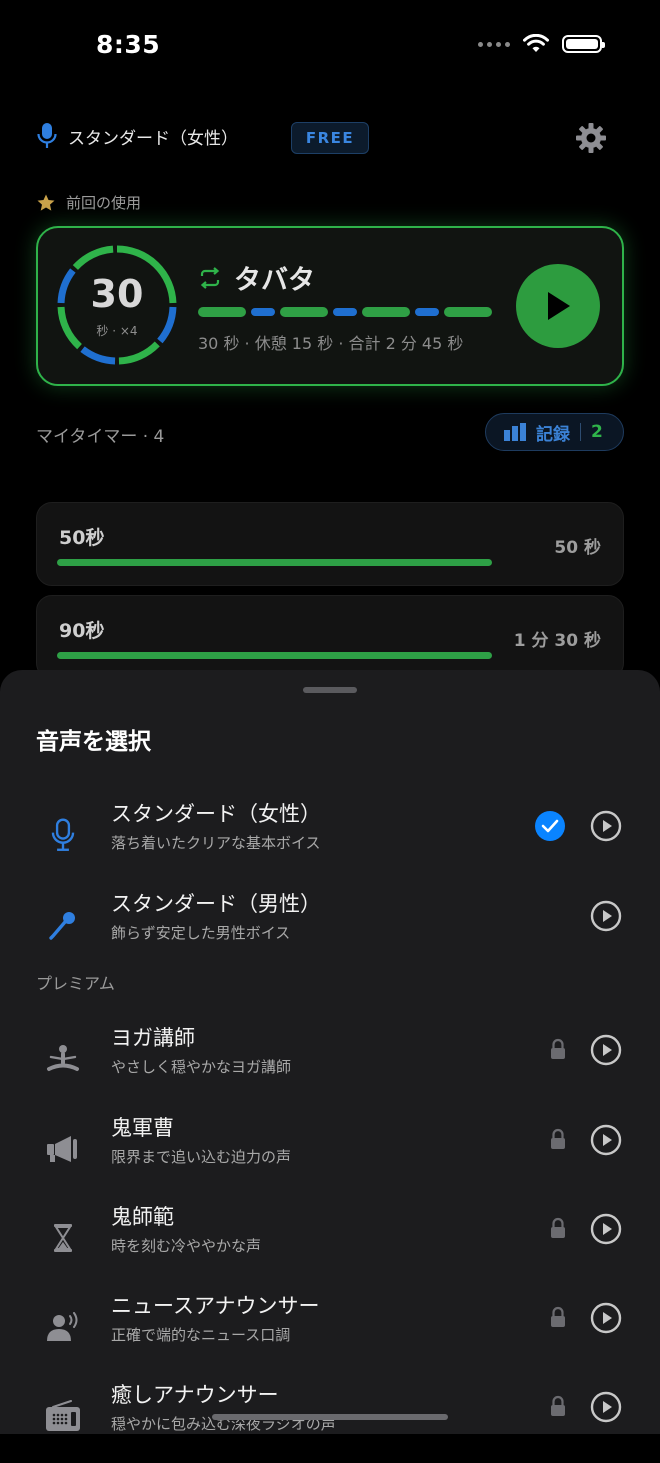 The image size is (660, 1463). What do you see at coordinates (597, 432) in the screenshot?
I see `records-count: 2` at bounding box center [597, 432].